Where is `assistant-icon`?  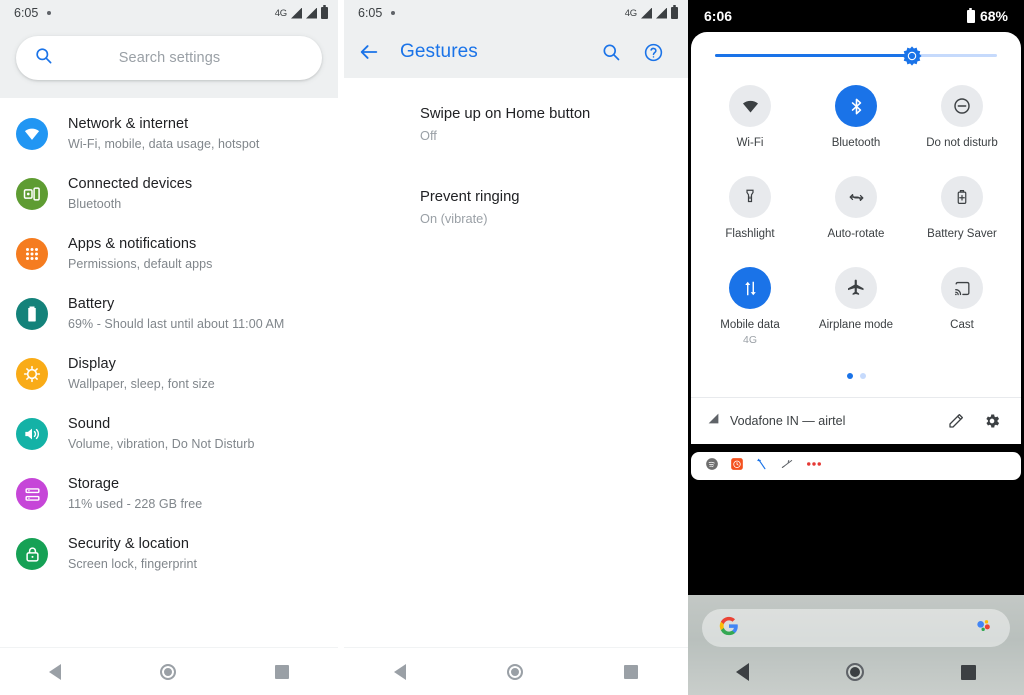
assistant-icon is located at coordinates (984, 628).